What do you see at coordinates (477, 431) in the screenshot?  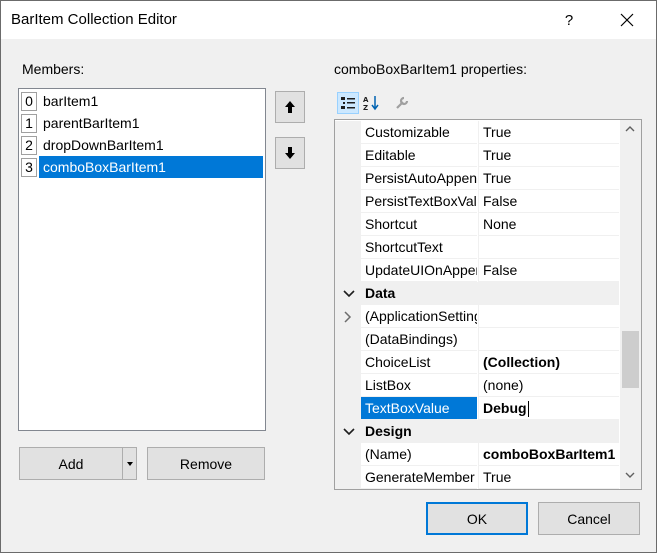 I see `category-design: Design` at bounding box center [477, 431].